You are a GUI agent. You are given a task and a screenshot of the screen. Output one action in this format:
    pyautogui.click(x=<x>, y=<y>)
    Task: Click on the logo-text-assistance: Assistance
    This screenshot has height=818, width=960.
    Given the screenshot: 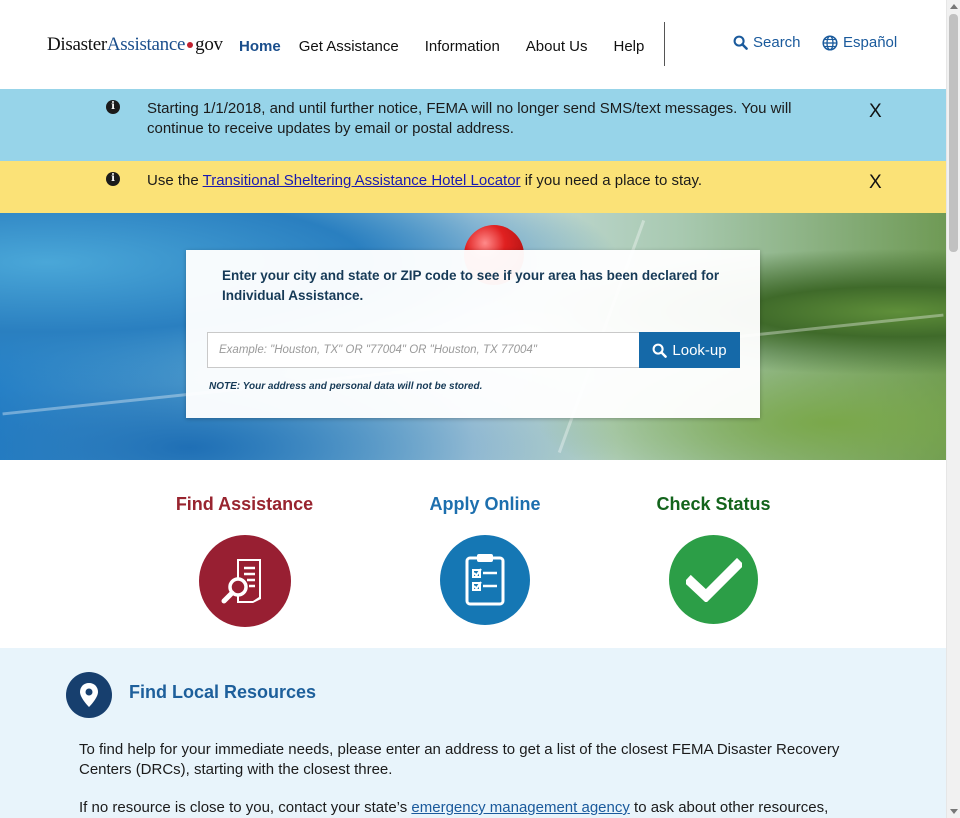 What is the action you would take?
    pyautogui.click(x=146, y=44)
    